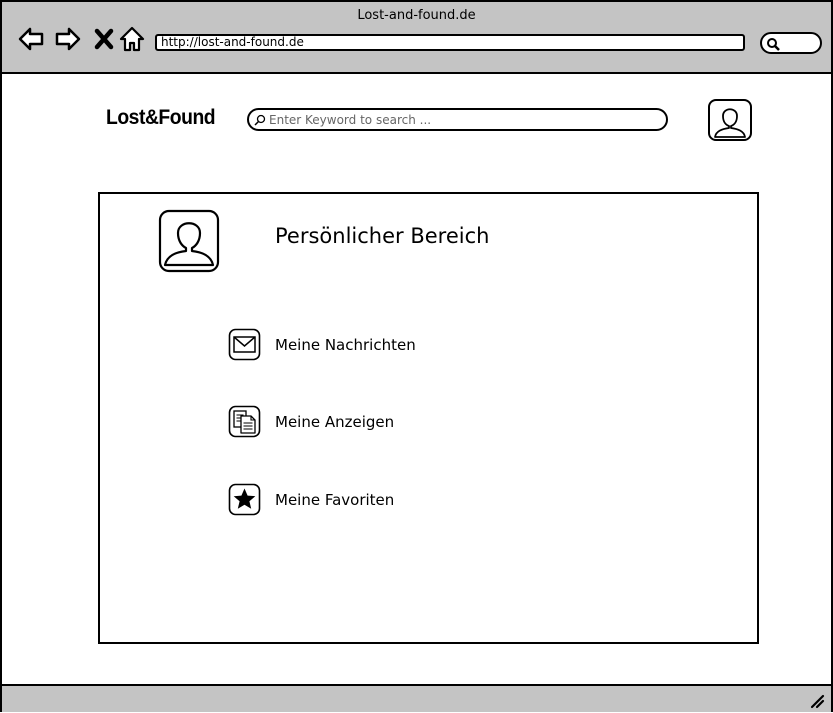 The image size is (833, 713). Describe the element at coordinates (244, 421) in the screenshot. I see `documents-icon` at that location.